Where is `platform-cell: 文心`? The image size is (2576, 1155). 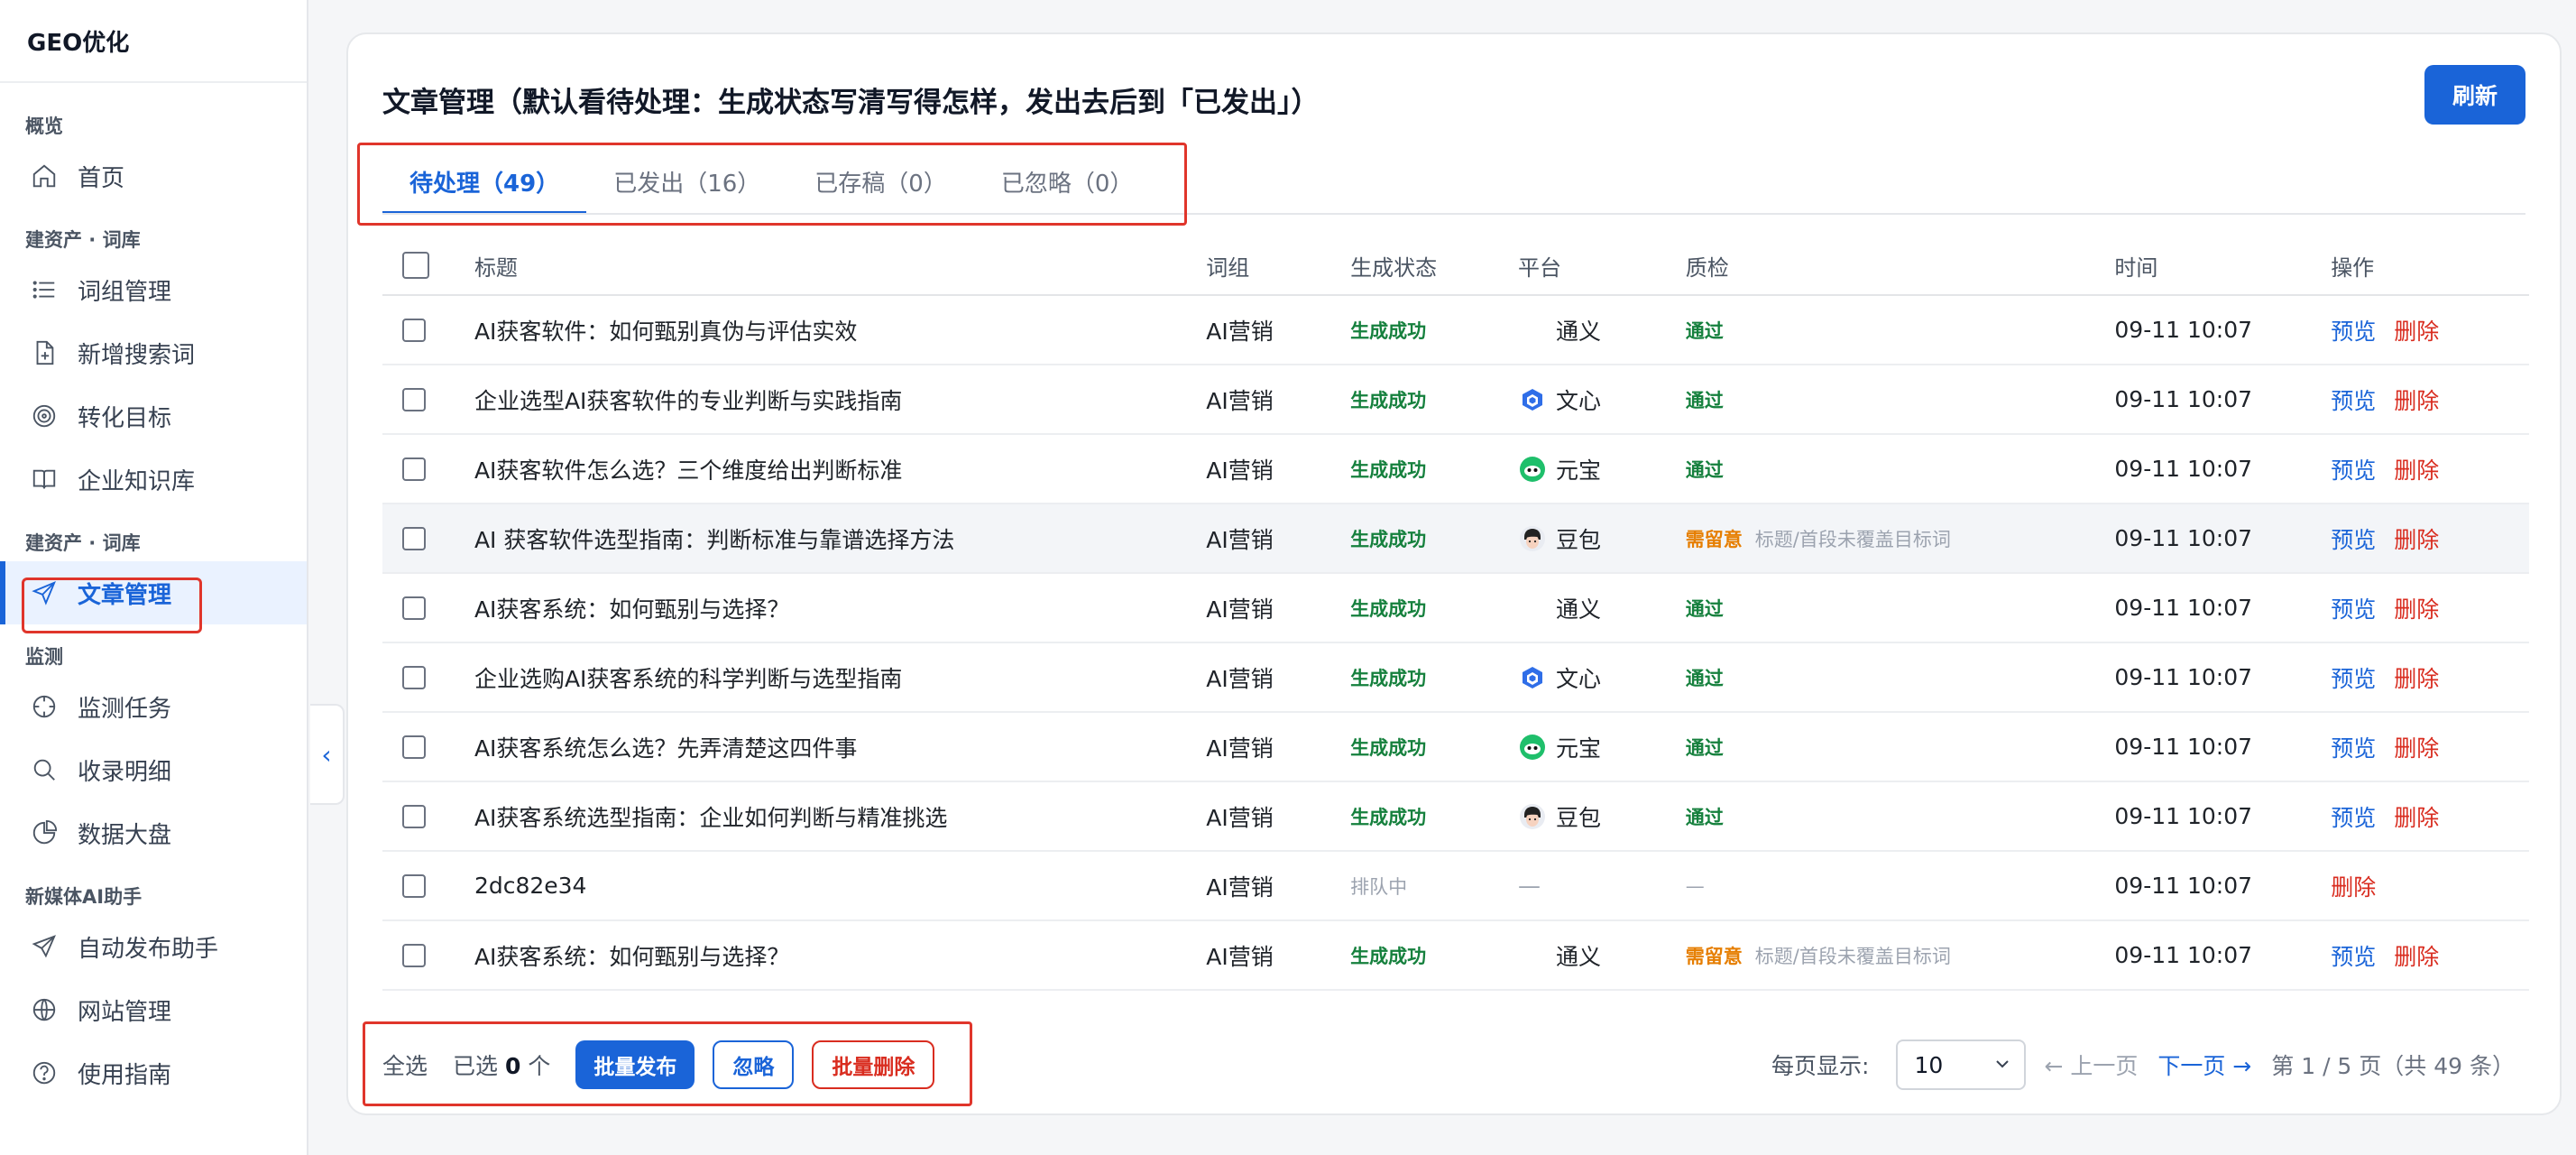
platform-cell: 文心 is located at coordinates (1602, 677).